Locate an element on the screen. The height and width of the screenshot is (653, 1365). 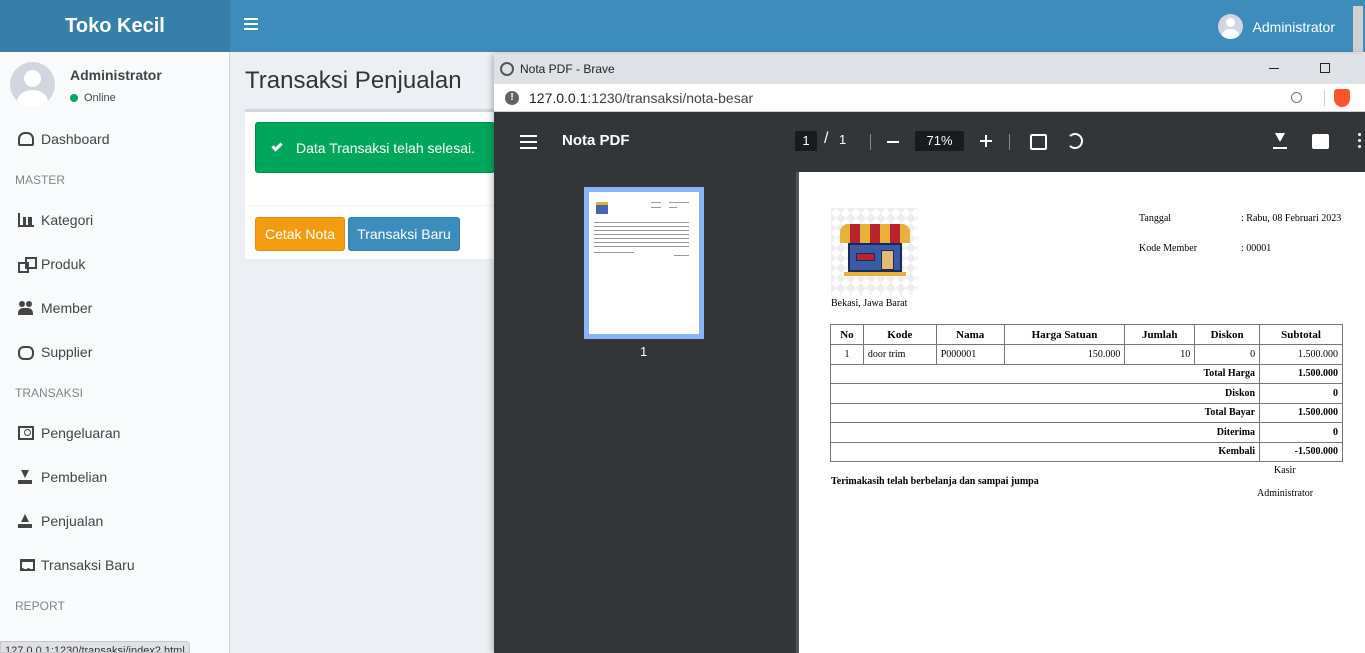
table-cell: 10 is located at coordinates (1160, 354).